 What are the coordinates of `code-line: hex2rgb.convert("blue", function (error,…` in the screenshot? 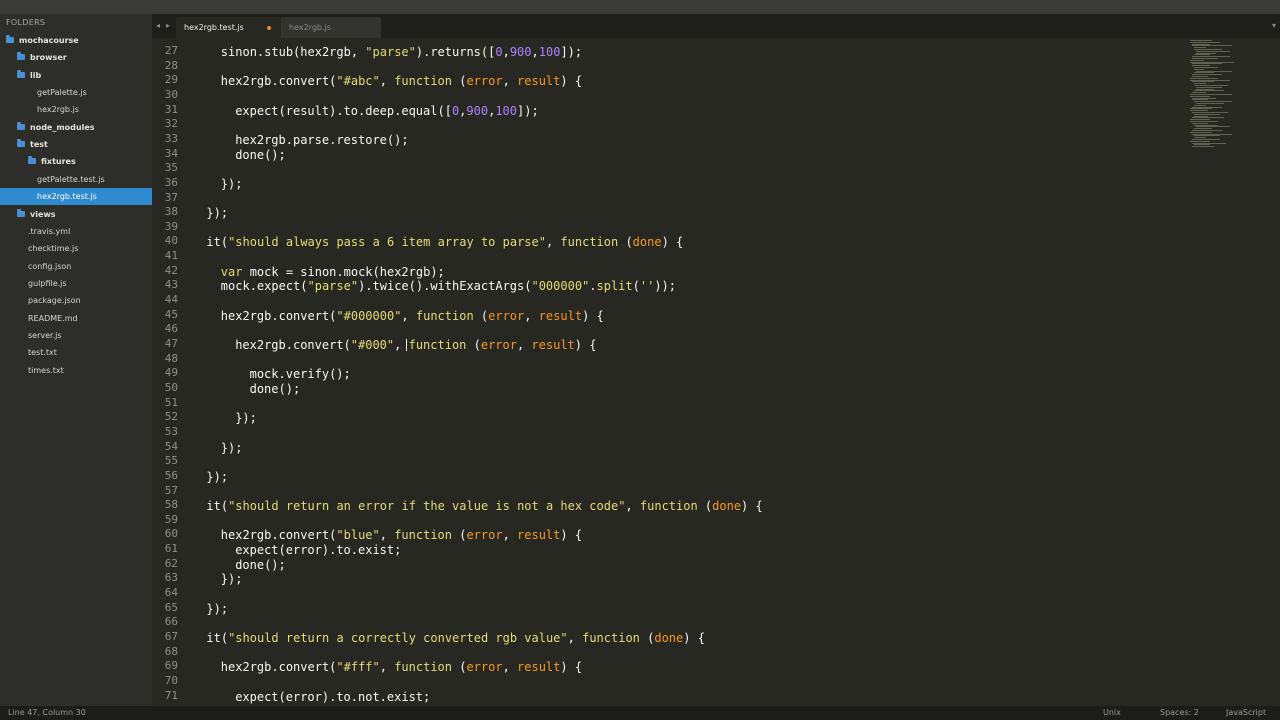 It's located at (401, 535).